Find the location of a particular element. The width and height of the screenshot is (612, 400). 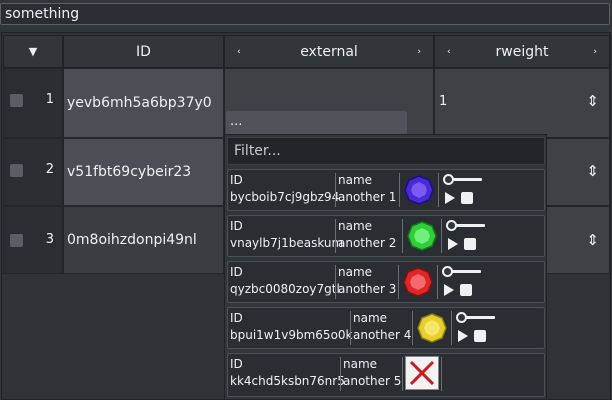

item-id: kk4chd5ksbn76nr5 is located at coordinates (287, 381).